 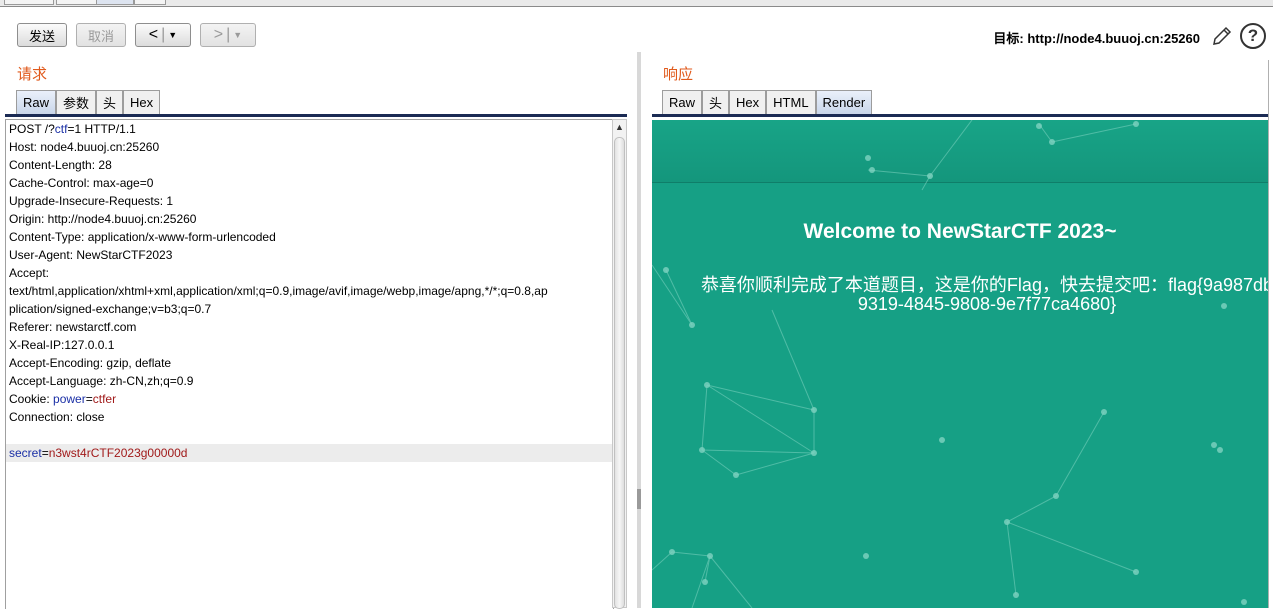 I want to click on back-arrow-icon: <, so click(x=153, y=34).